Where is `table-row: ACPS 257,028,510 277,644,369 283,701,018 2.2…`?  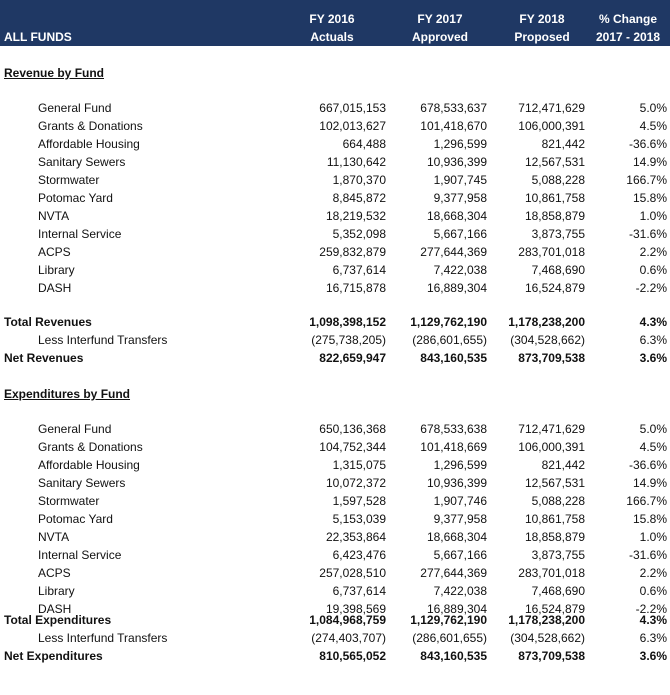 table-row: ACPS 257,028,510 277,644,369 283,701,018 2.2… is located at coordinates (335, 573).